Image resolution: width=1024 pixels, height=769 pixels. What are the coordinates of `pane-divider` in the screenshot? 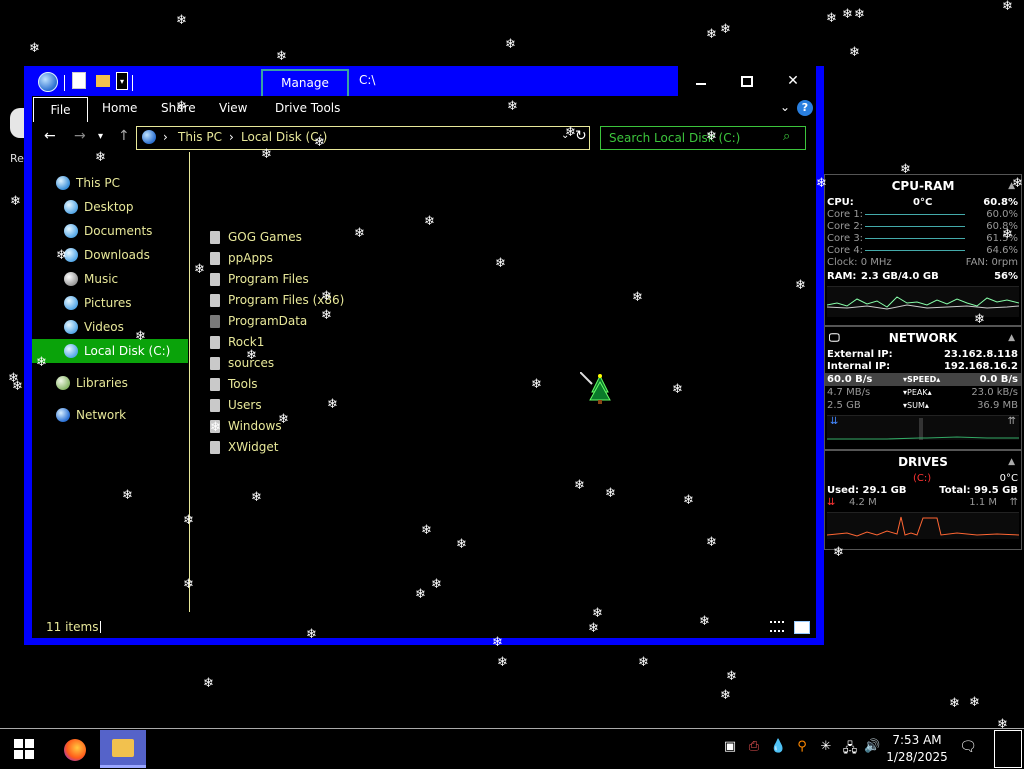 It's located at (189, 382).